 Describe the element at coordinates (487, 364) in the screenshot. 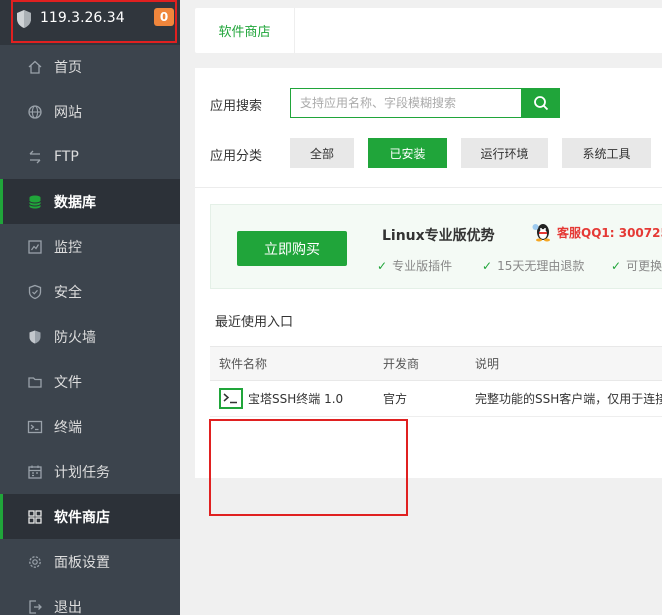

I see `column-header-description: 说明` at that location.